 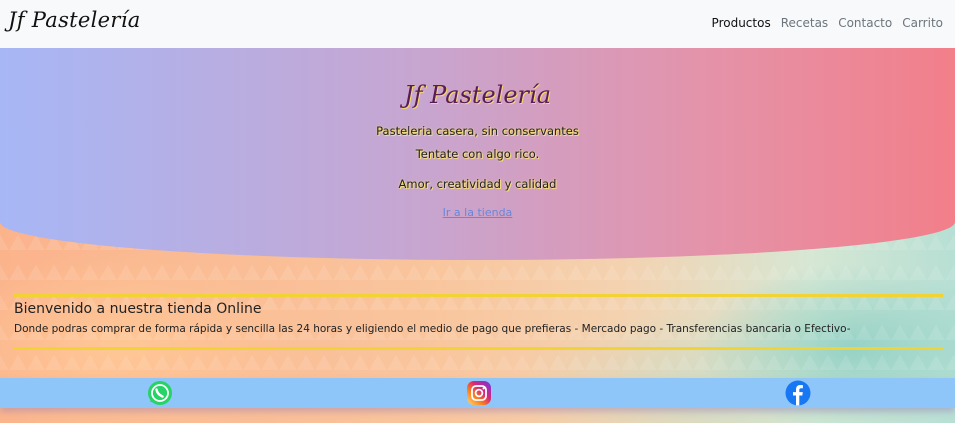 What do you see at coordinates (865, 23) in the screenshot?
I see `nav-item-contacto: Contacto` at bounding box center [865, 23].